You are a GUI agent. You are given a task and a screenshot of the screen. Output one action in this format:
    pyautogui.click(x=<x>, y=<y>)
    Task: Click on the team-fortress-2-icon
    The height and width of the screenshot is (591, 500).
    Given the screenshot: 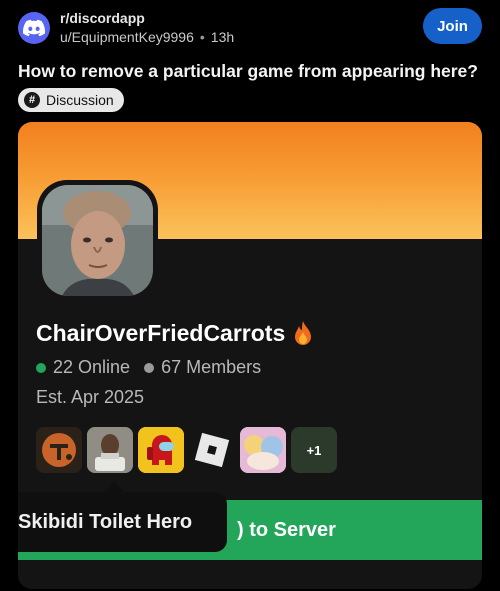 What is the action you would take?
    pyautogui.click(x=59, y=450)
    